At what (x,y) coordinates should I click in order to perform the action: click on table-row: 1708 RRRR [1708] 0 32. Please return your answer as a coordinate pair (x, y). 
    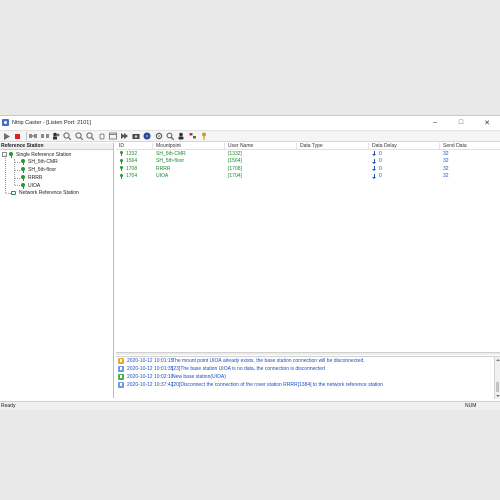
    Looking at the image, I should click on (308, 169).